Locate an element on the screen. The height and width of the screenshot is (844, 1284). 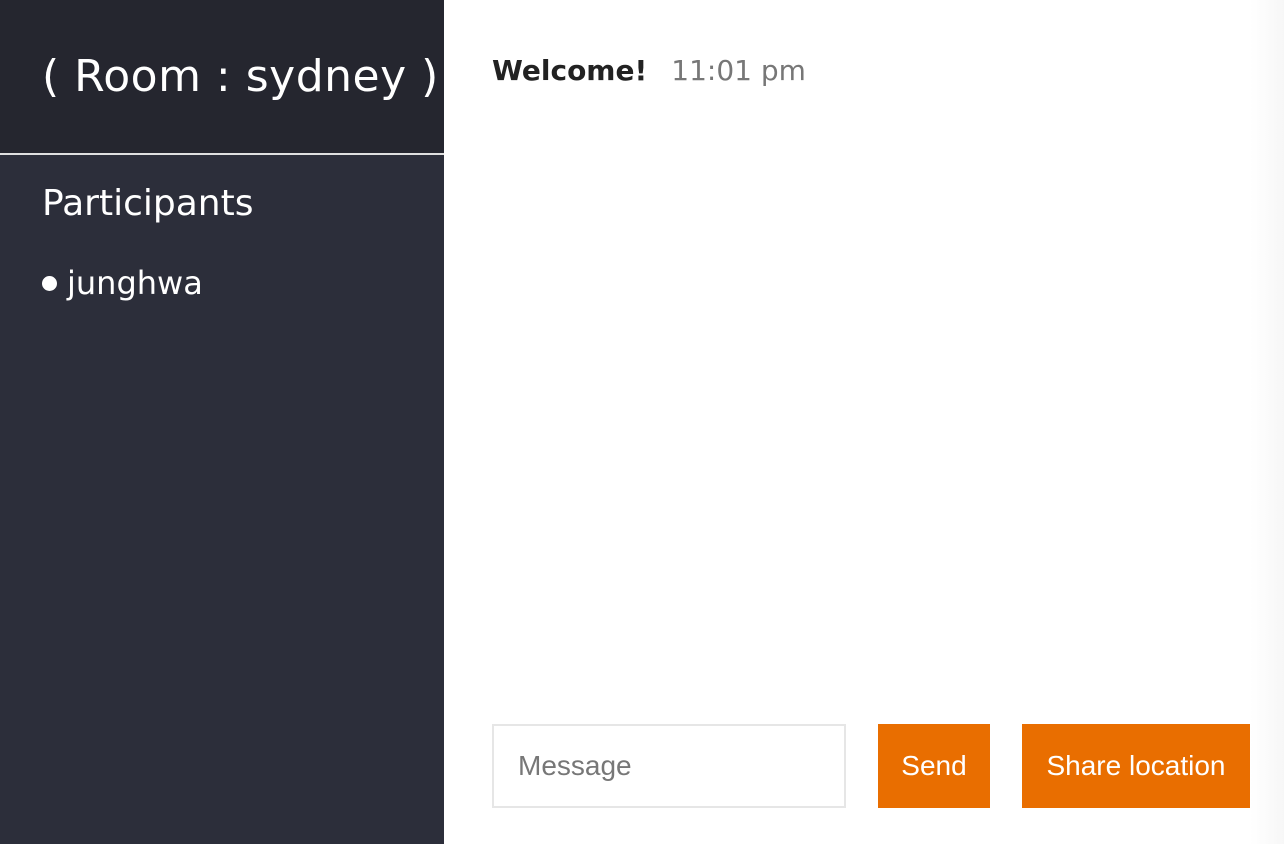
room-header: ( Room : sydney ) is located at coordinates (222, 77).